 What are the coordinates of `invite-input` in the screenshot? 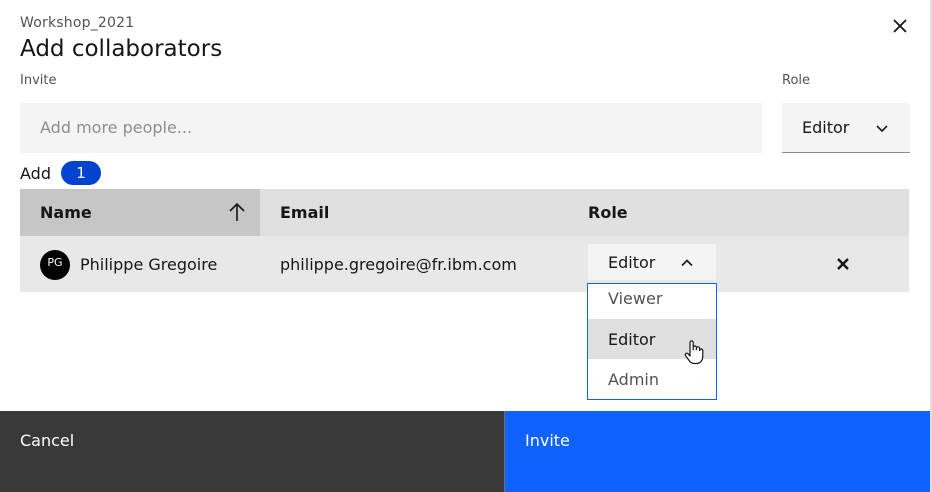 It's located at (391, 128).